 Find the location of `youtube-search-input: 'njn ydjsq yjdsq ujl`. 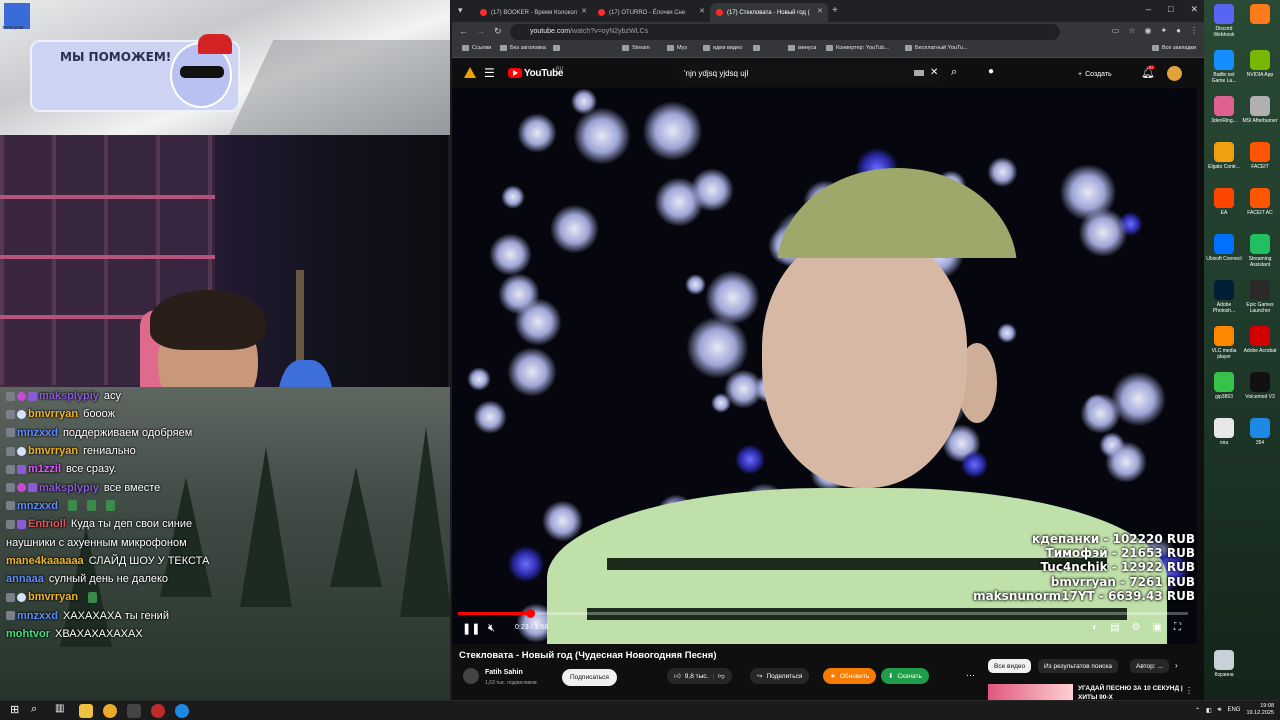

youtube-search-input: 'njn ydjsq yjdsq ujl is located at coordinates (810, 73).